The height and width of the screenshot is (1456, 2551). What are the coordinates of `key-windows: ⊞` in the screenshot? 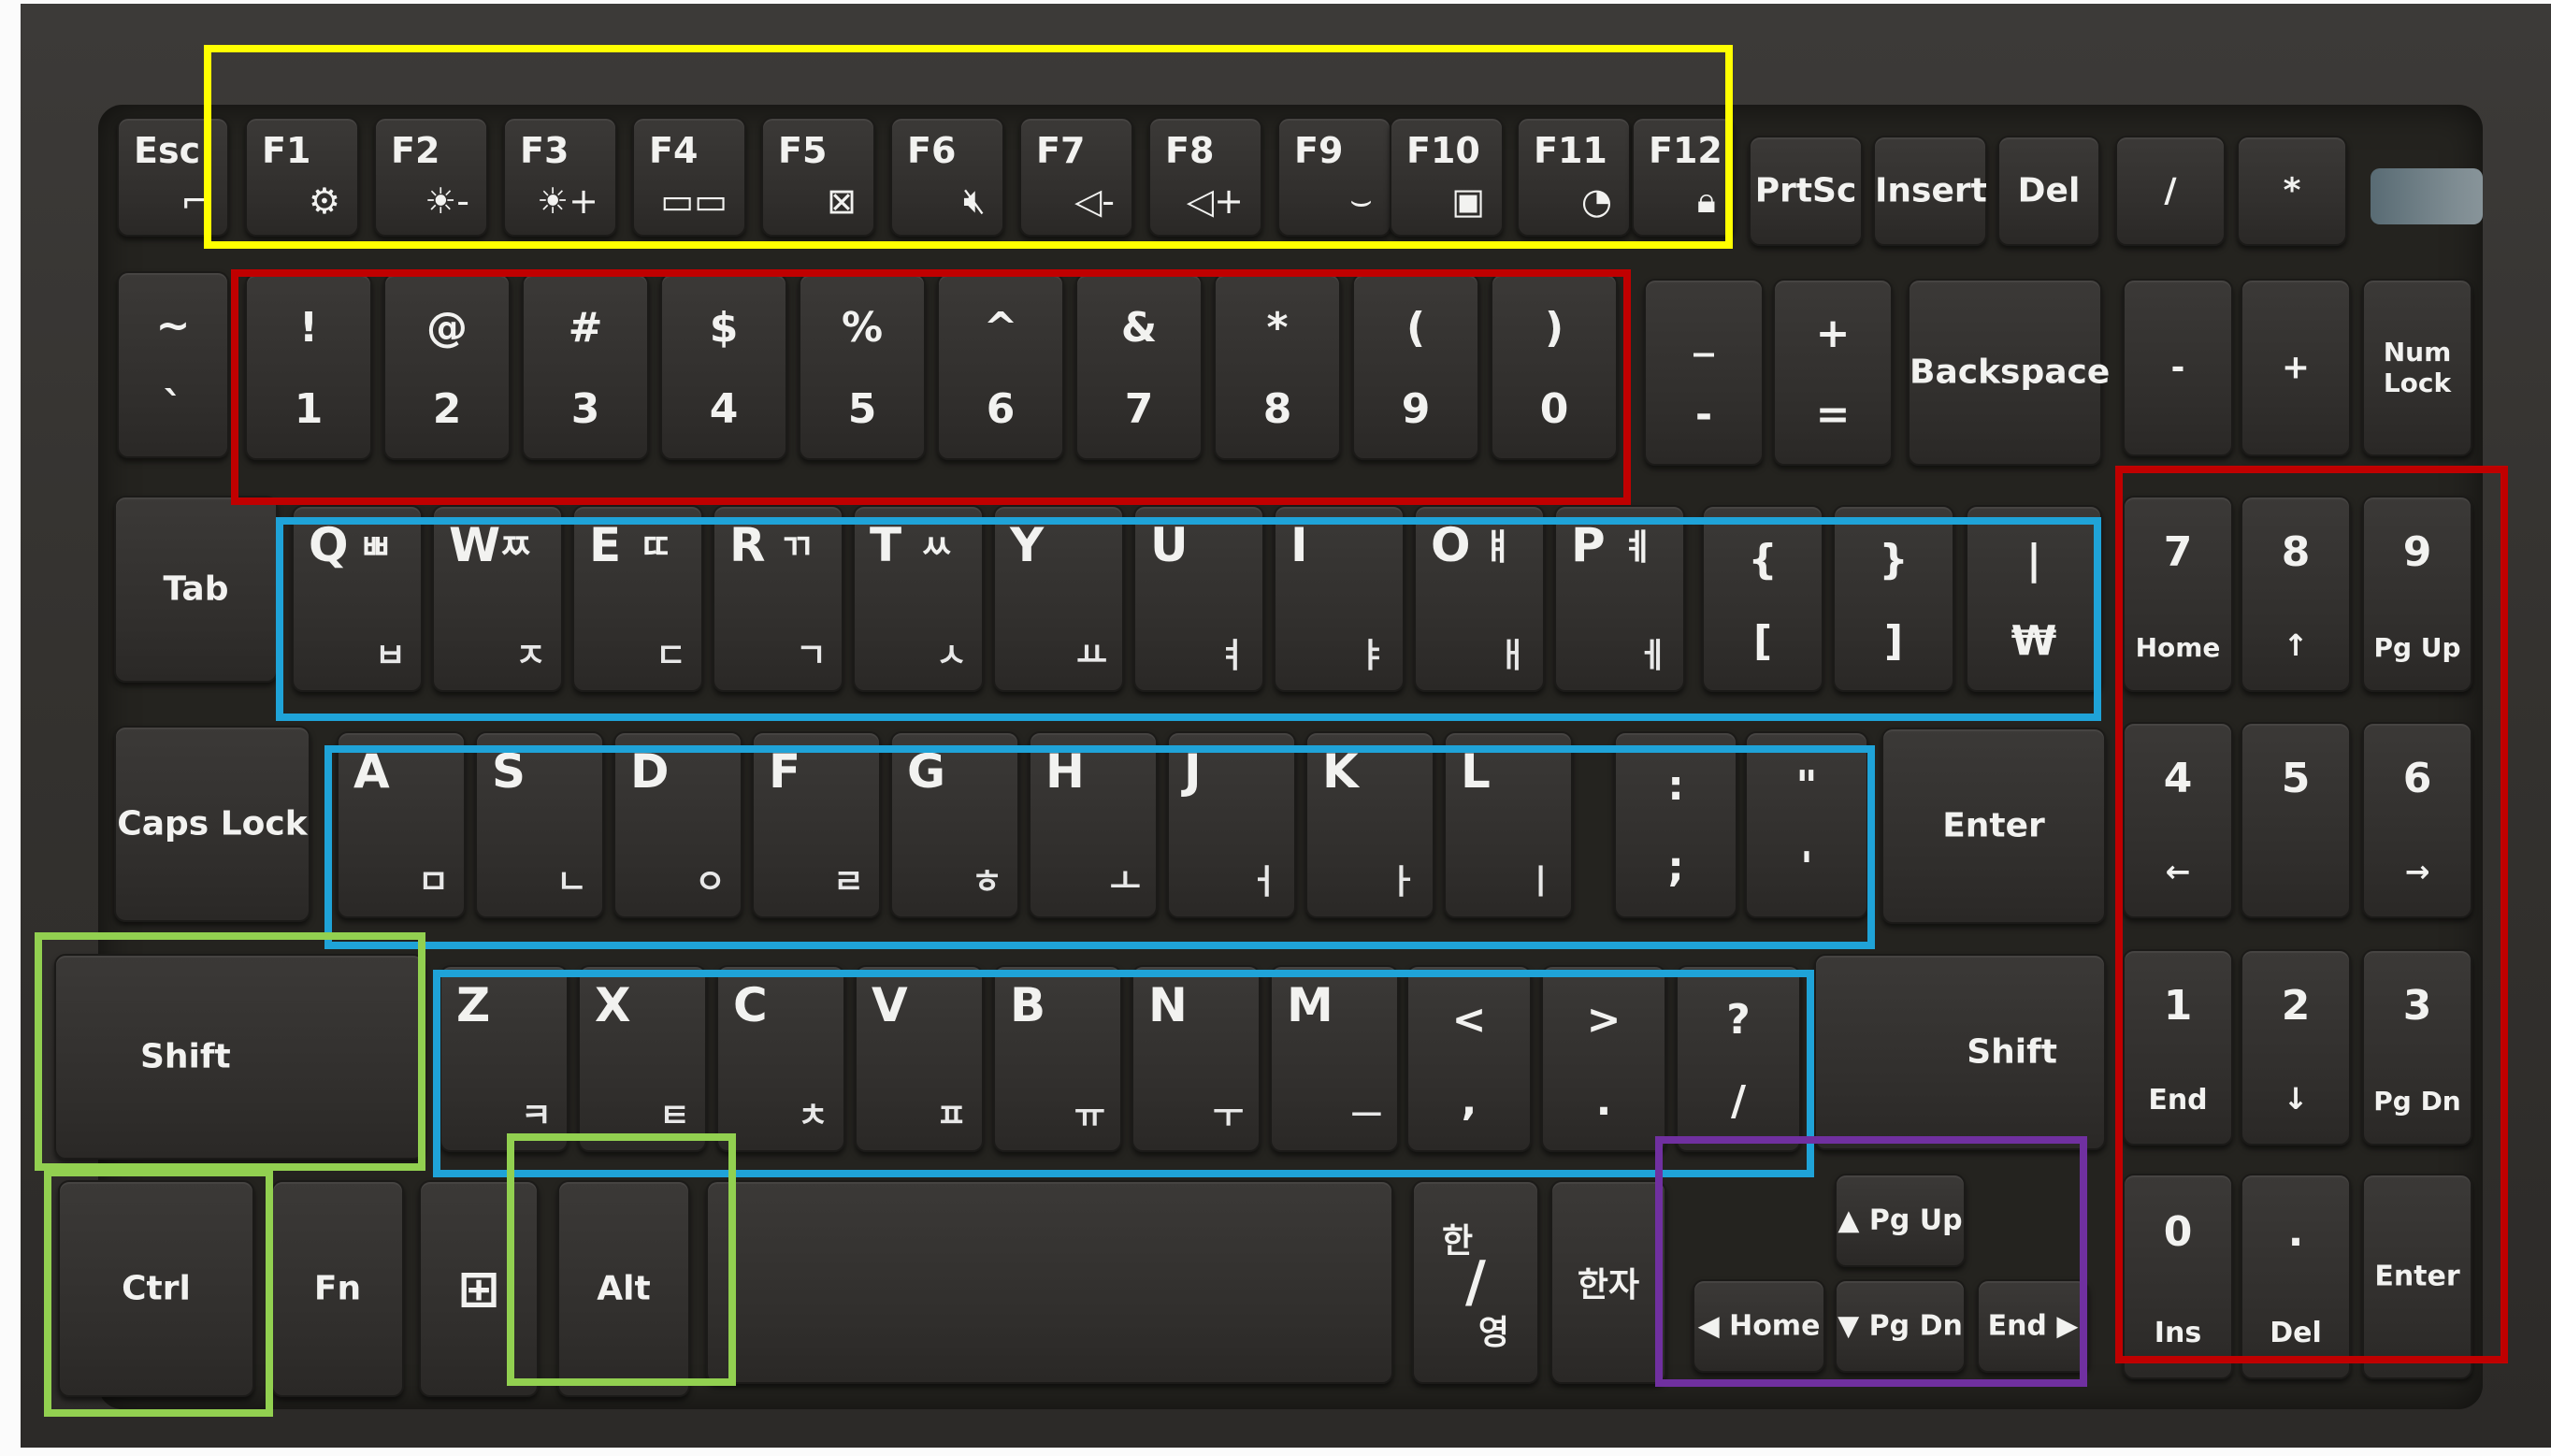 It's located at (479, 1288).